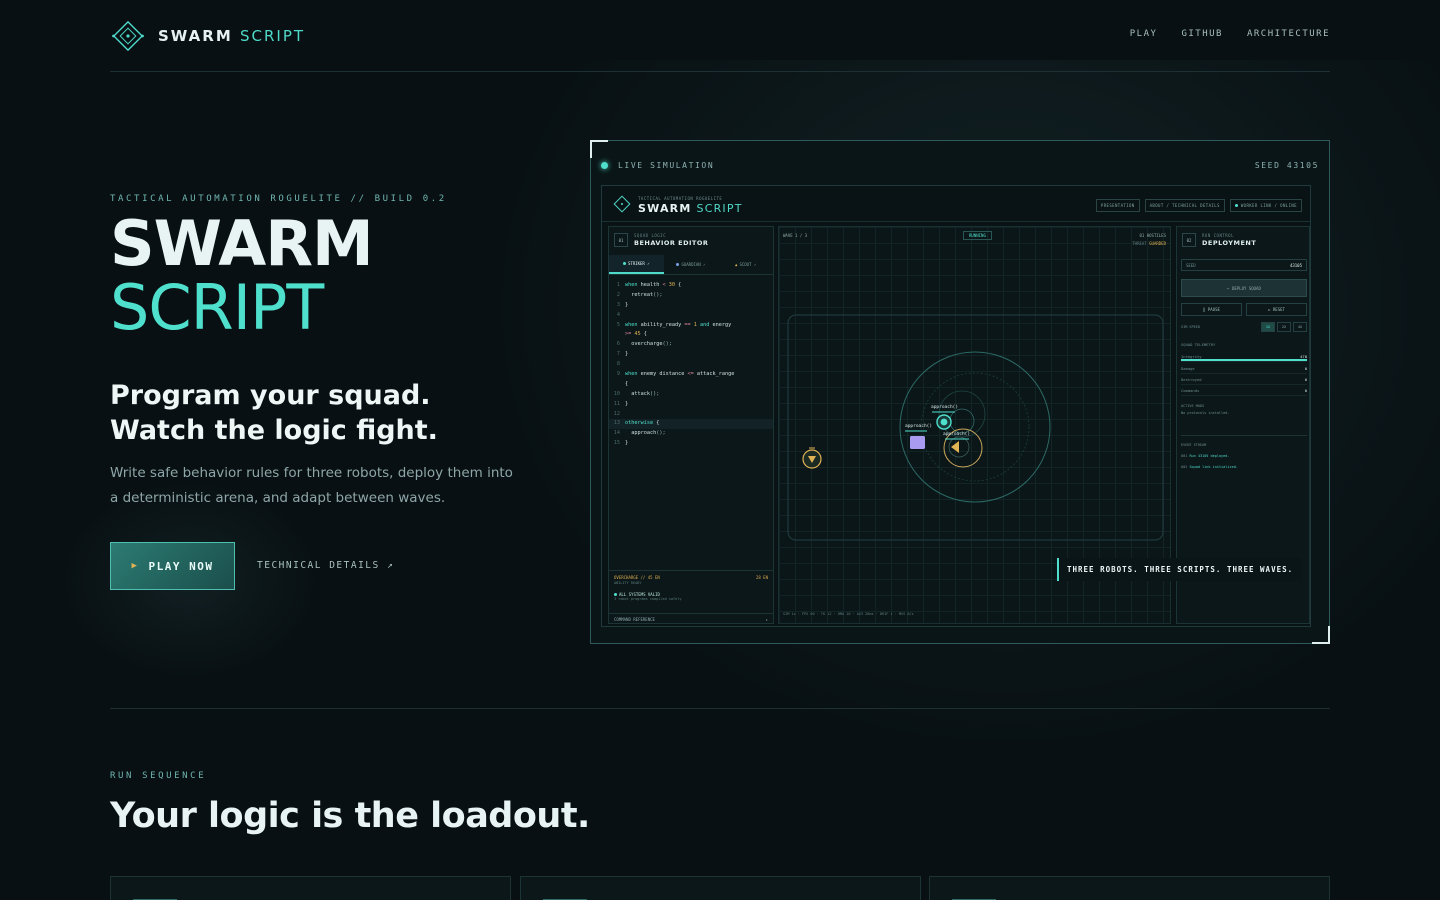  What do you see at coordinates (691, 434) in the screenshot?
I see `code-line: 14 approach();` at bounding box center [691, 434].